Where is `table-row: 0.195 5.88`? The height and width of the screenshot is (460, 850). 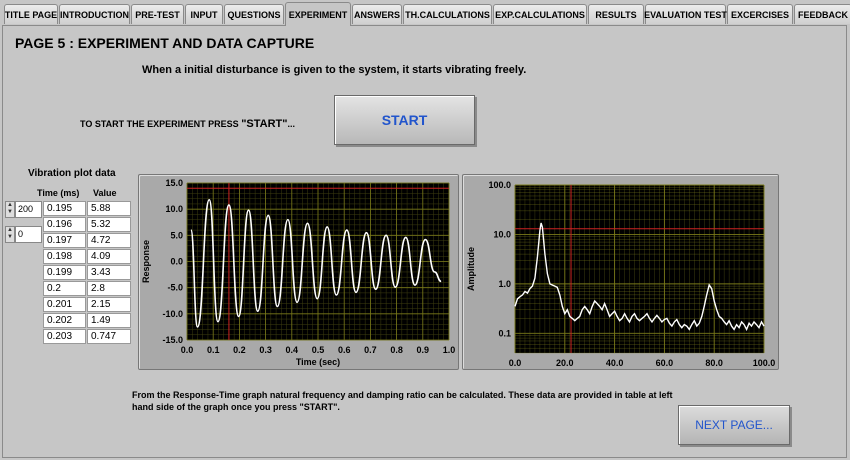
table-row: 0.195 5.88 is located at coordinates (88, 209).